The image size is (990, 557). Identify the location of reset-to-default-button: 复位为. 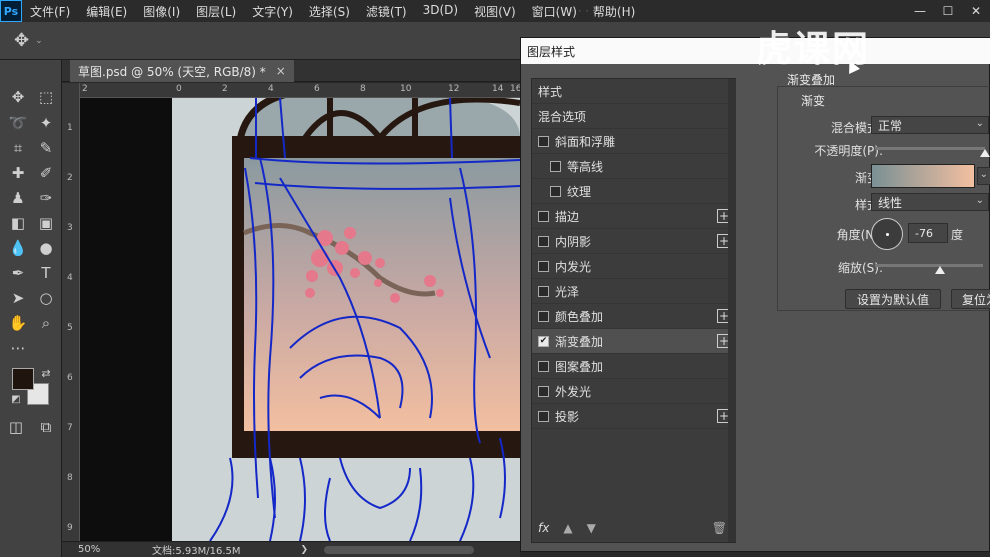
(970, 299).